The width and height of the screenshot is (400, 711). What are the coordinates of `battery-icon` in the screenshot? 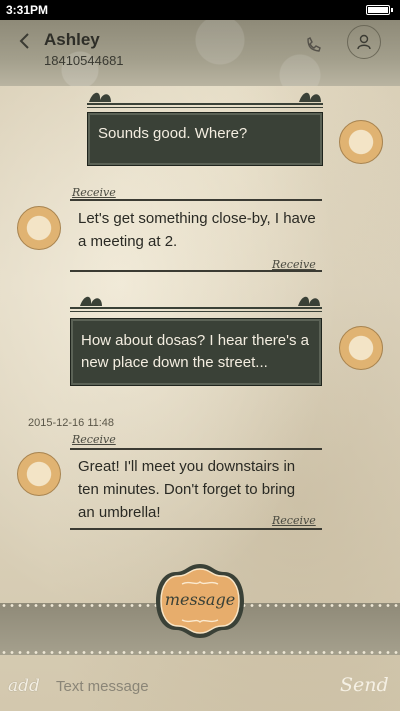 It's located at (379, 10).